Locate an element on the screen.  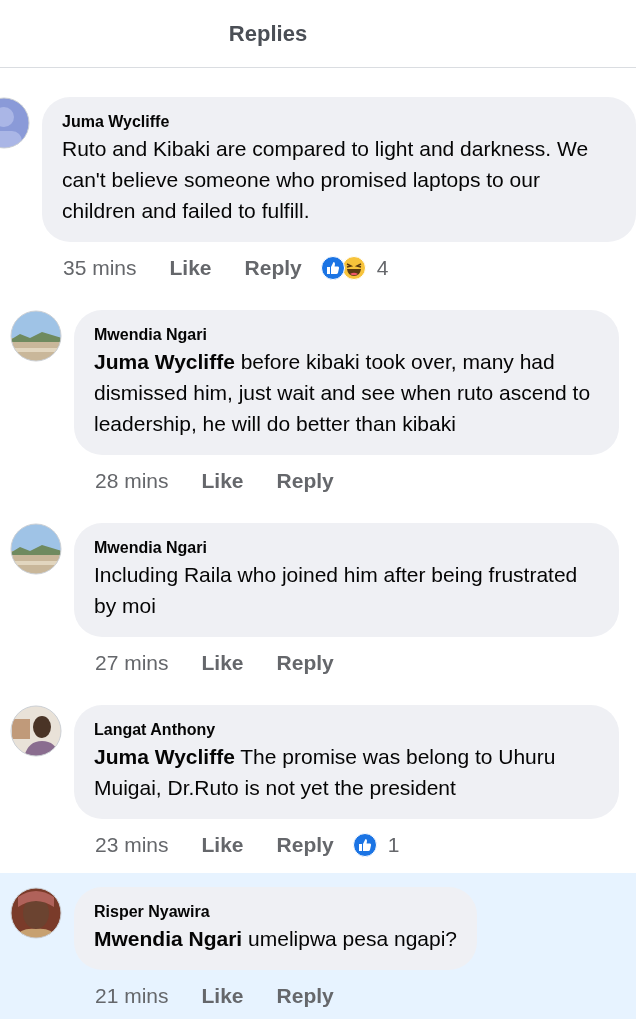
timestamp: 21 mins is located at coordinates (132, 996).